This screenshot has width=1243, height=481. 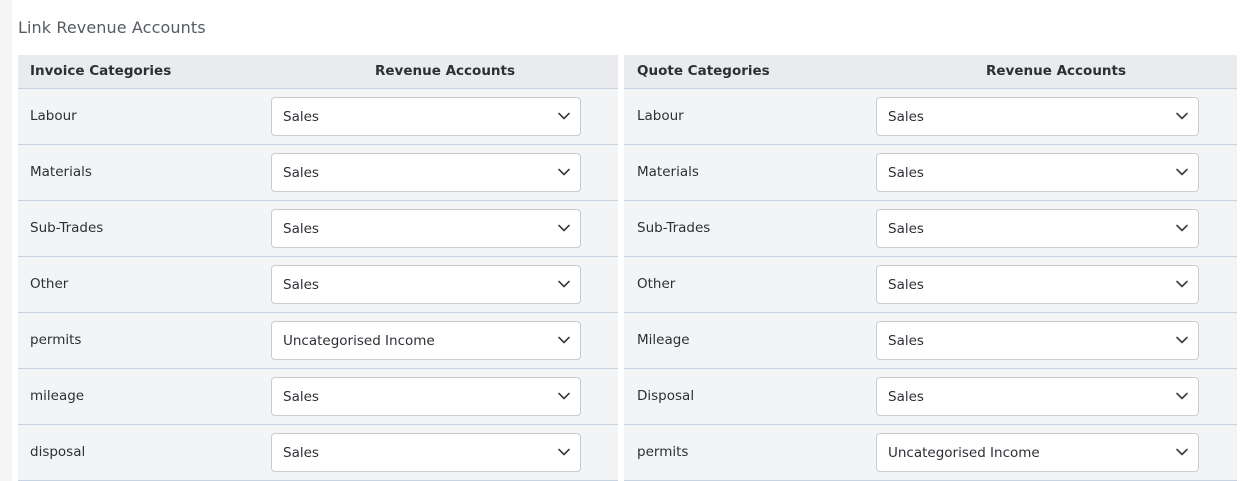 What do you see at coordinates (663, 340) in the screenshot?
I see `category-label: Mileage` at bounding box center [663, 340].